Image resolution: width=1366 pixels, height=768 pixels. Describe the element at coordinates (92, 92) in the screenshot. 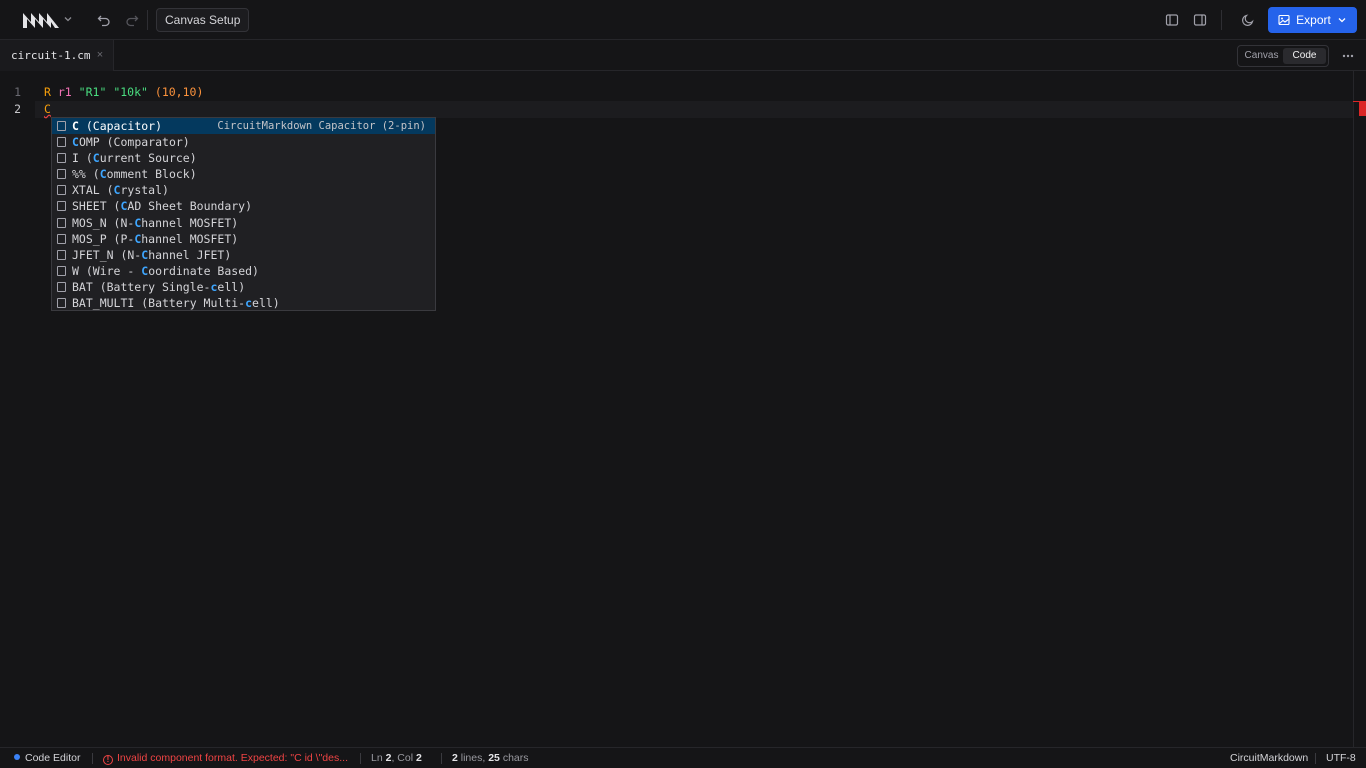

I see `token-string: "R1"` at that location.